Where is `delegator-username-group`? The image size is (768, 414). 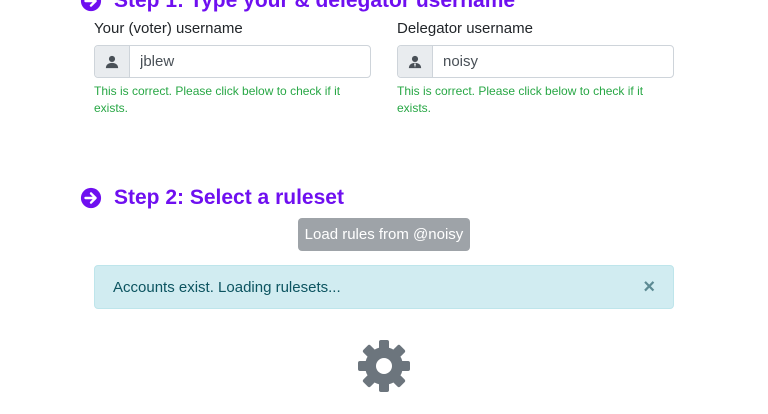
delegator-username-group is located at coordinates (535, 61).